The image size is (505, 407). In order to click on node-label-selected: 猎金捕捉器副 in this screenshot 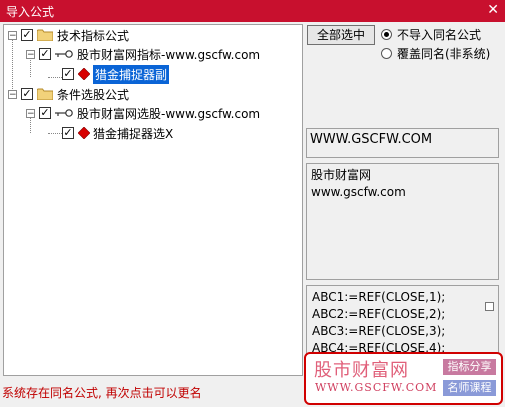, I will do `click(131, 74)`.